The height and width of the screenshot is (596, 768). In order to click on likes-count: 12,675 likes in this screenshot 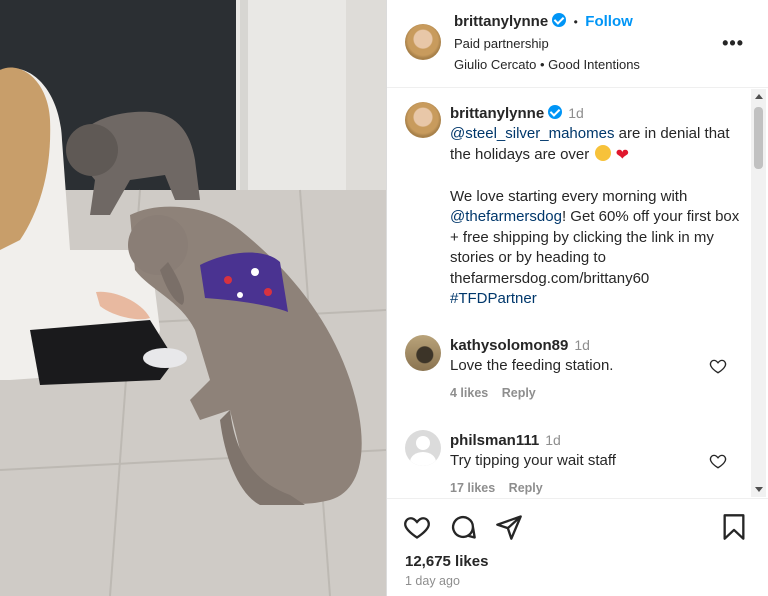, I will do `click(446, 561)`.